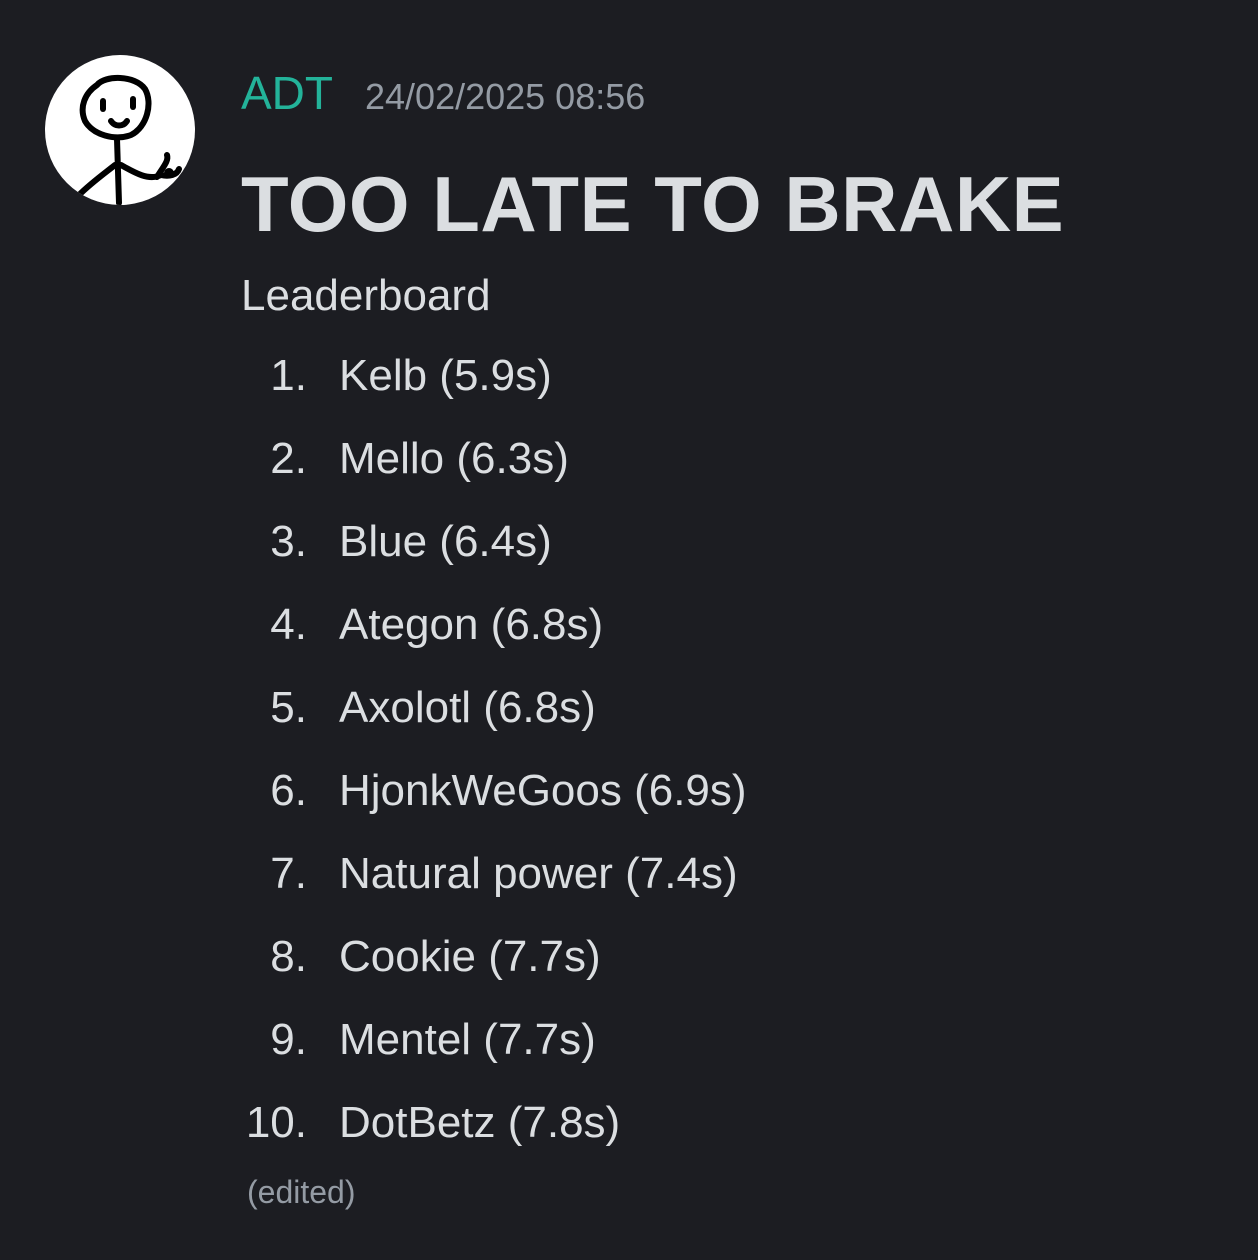 Image resolution: width=1258 pixels, height=1260 pixels. Describe the element at coordinates (366, 295) in the screenshot. I see `leaderboard-label: Leaderboard` at that location.